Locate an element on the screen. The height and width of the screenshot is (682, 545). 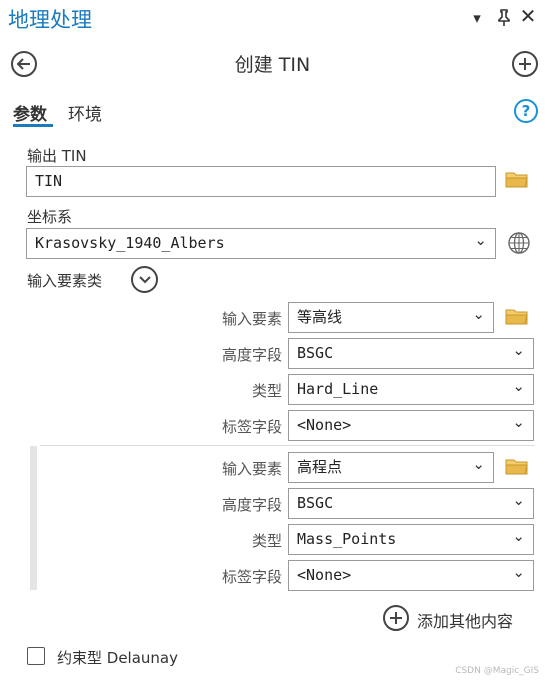
input-feature-select: 高程点 is located at coordinates (391, 467).